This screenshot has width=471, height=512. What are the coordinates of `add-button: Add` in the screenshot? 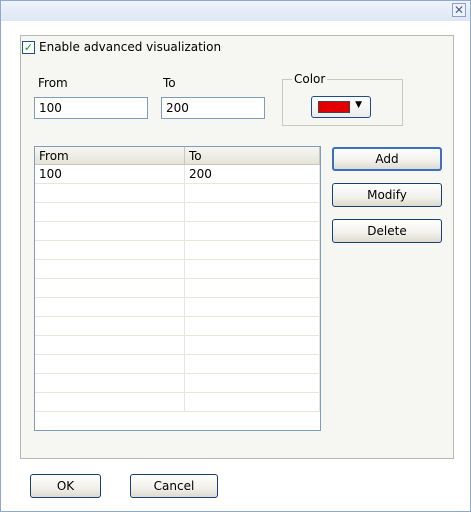 It's located at (387, 159).